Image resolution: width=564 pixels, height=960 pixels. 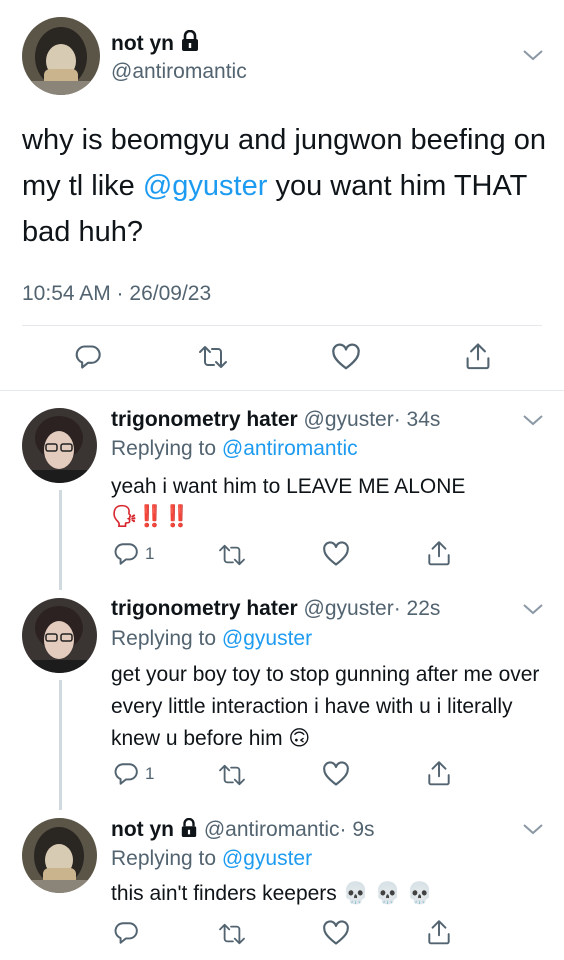 I want to click on reply-1-header: trigonometry hater @gyuster· 34s, so click(x=275, y=420).